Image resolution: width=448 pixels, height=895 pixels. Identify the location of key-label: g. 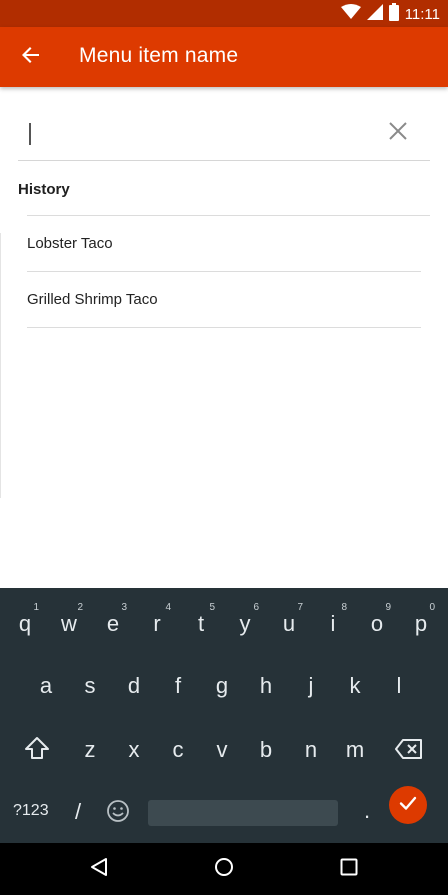
(222, 685).